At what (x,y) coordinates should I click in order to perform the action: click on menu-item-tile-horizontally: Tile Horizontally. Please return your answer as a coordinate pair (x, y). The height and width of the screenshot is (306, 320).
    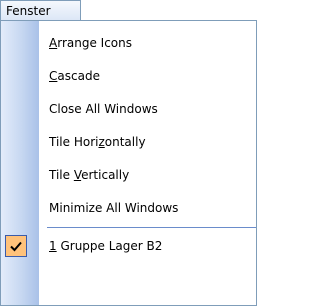
    Looking at the image, I should click on (128, 142).